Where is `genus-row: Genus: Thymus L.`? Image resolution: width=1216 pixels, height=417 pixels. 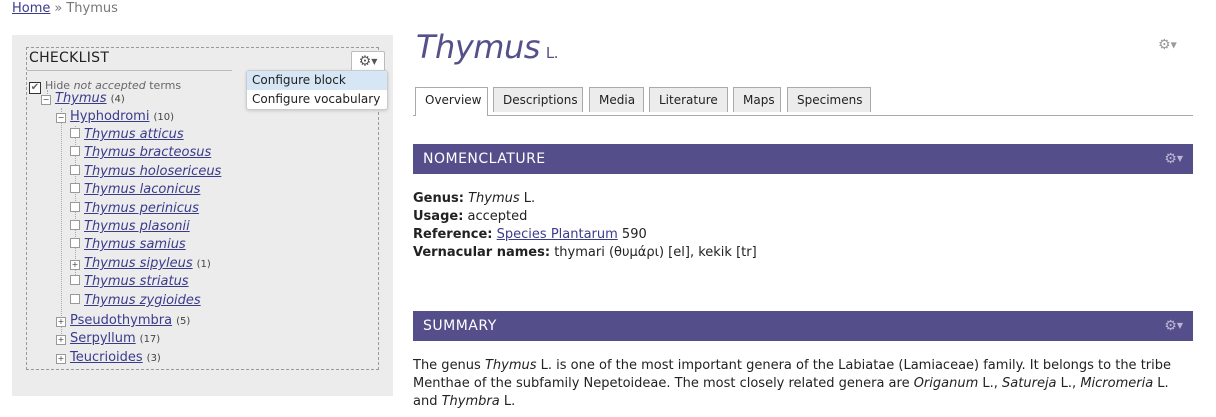
genus-row: Genus: Thymus L. is located at coordinates (585, 199).